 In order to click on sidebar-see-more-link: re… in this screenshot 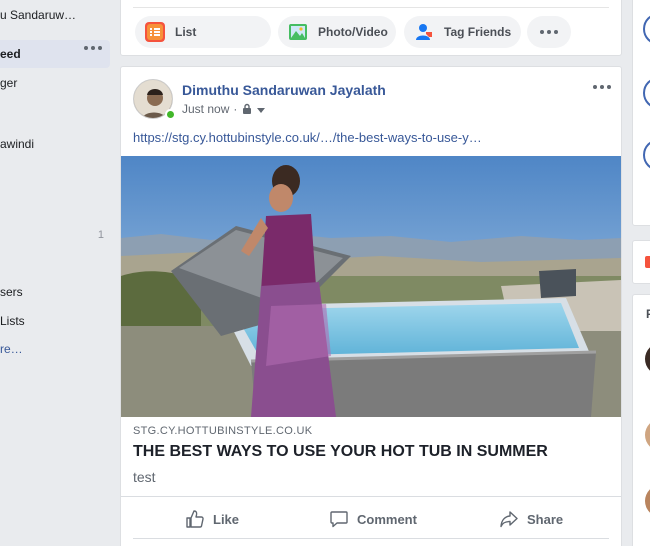, I will do `click(11, 349)`.